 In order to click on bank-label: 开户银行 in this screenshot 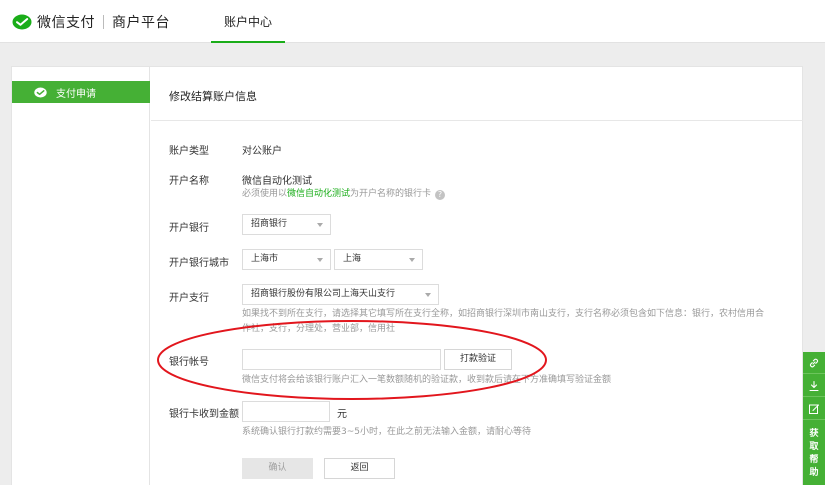, I will do `click(189, 228)`.